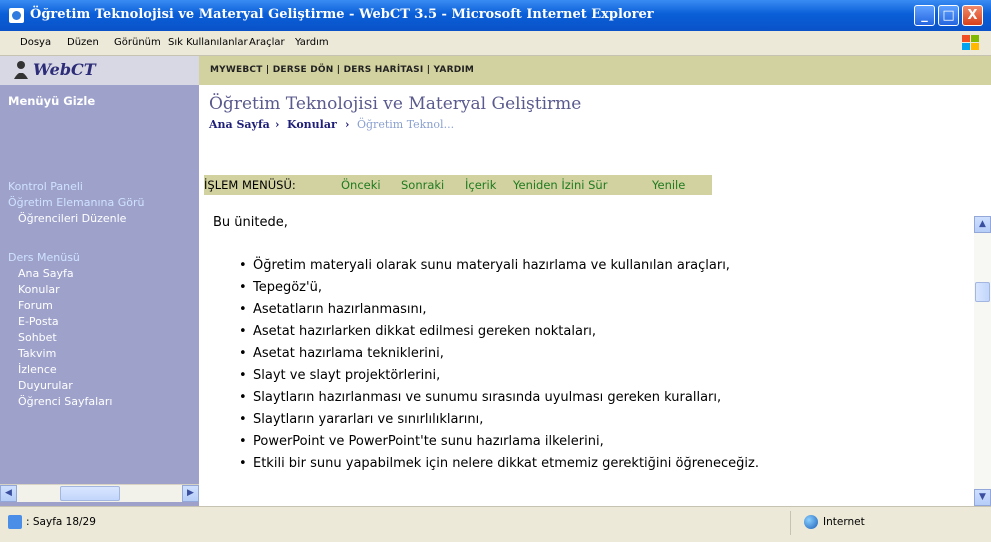  I want to click on next-link: Sonraki, so click(422, 185).